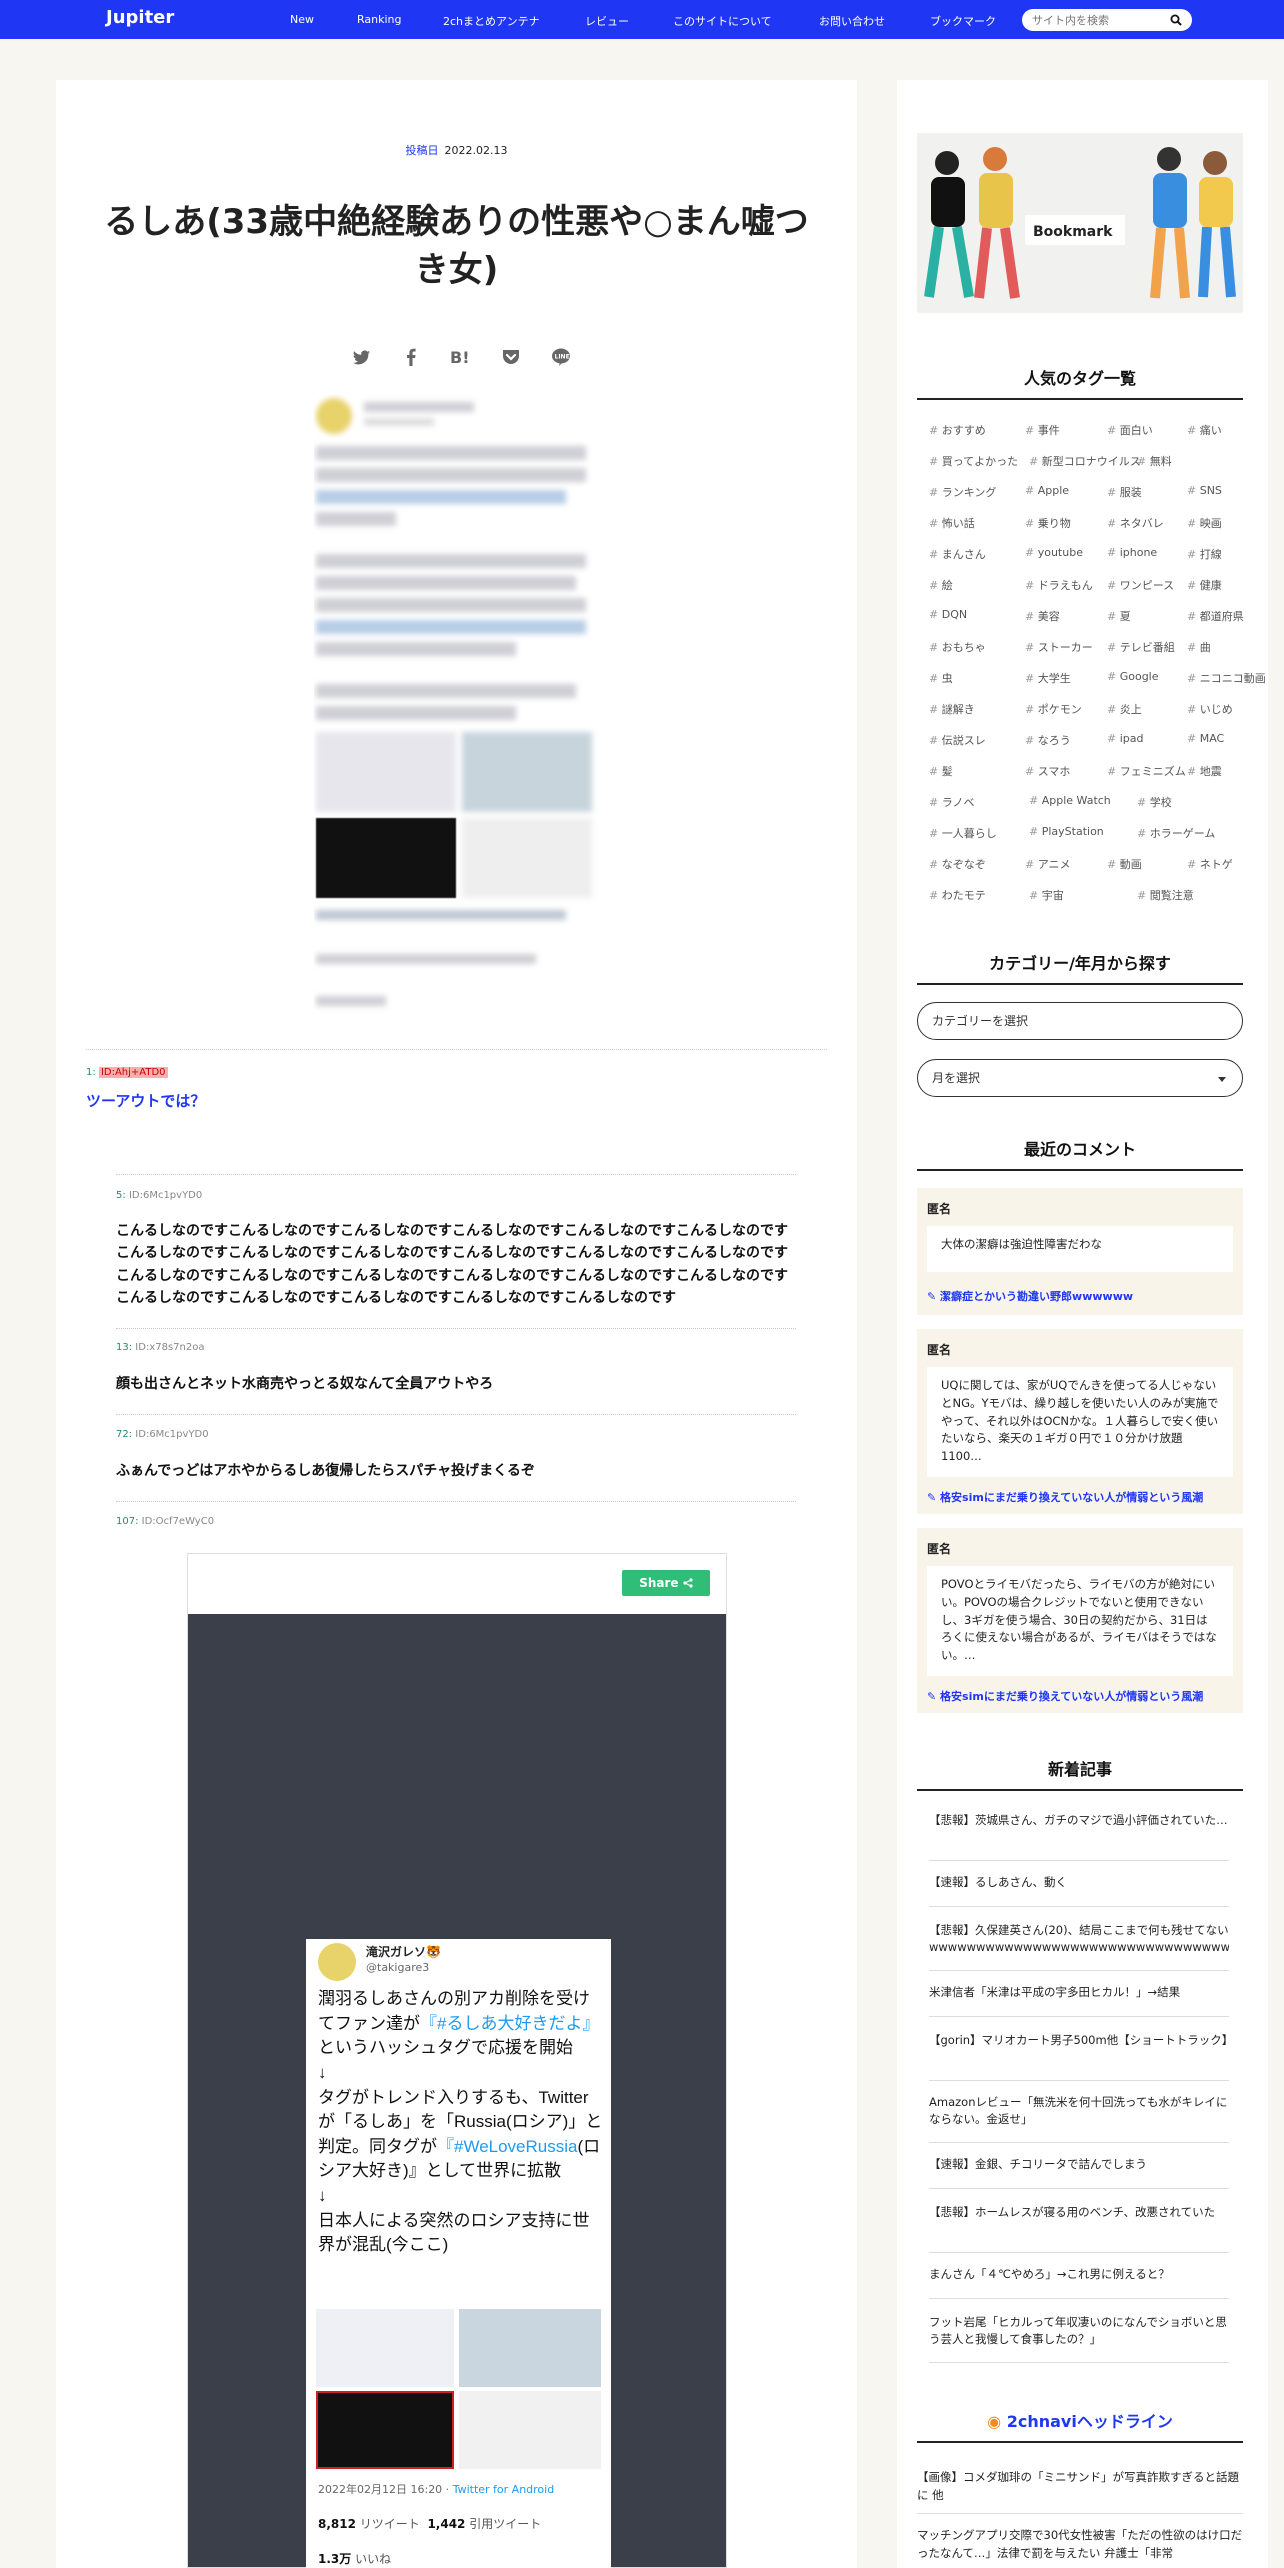 This screenshot has width=1284, height=2568. What do you see at coordinates (973, 461) in the screenshot?
I see `tag-link: 買ってよかった` at bounding box center [973, 461].